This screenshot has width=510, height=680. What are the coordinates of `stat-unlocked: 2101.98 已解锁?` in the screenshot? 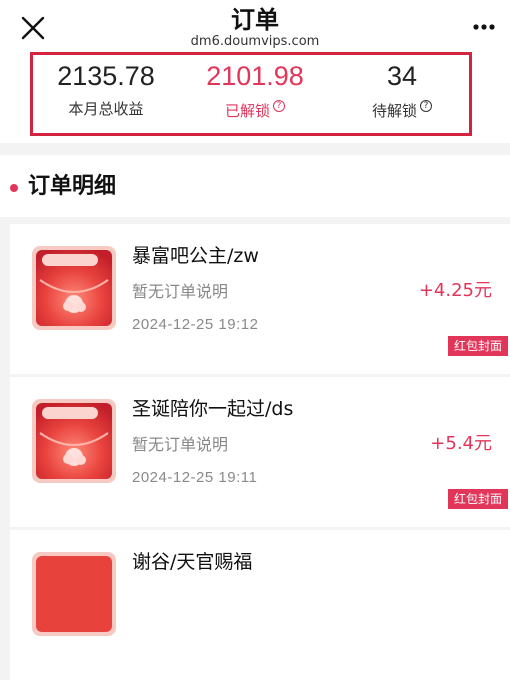 It's located at (255, 90).